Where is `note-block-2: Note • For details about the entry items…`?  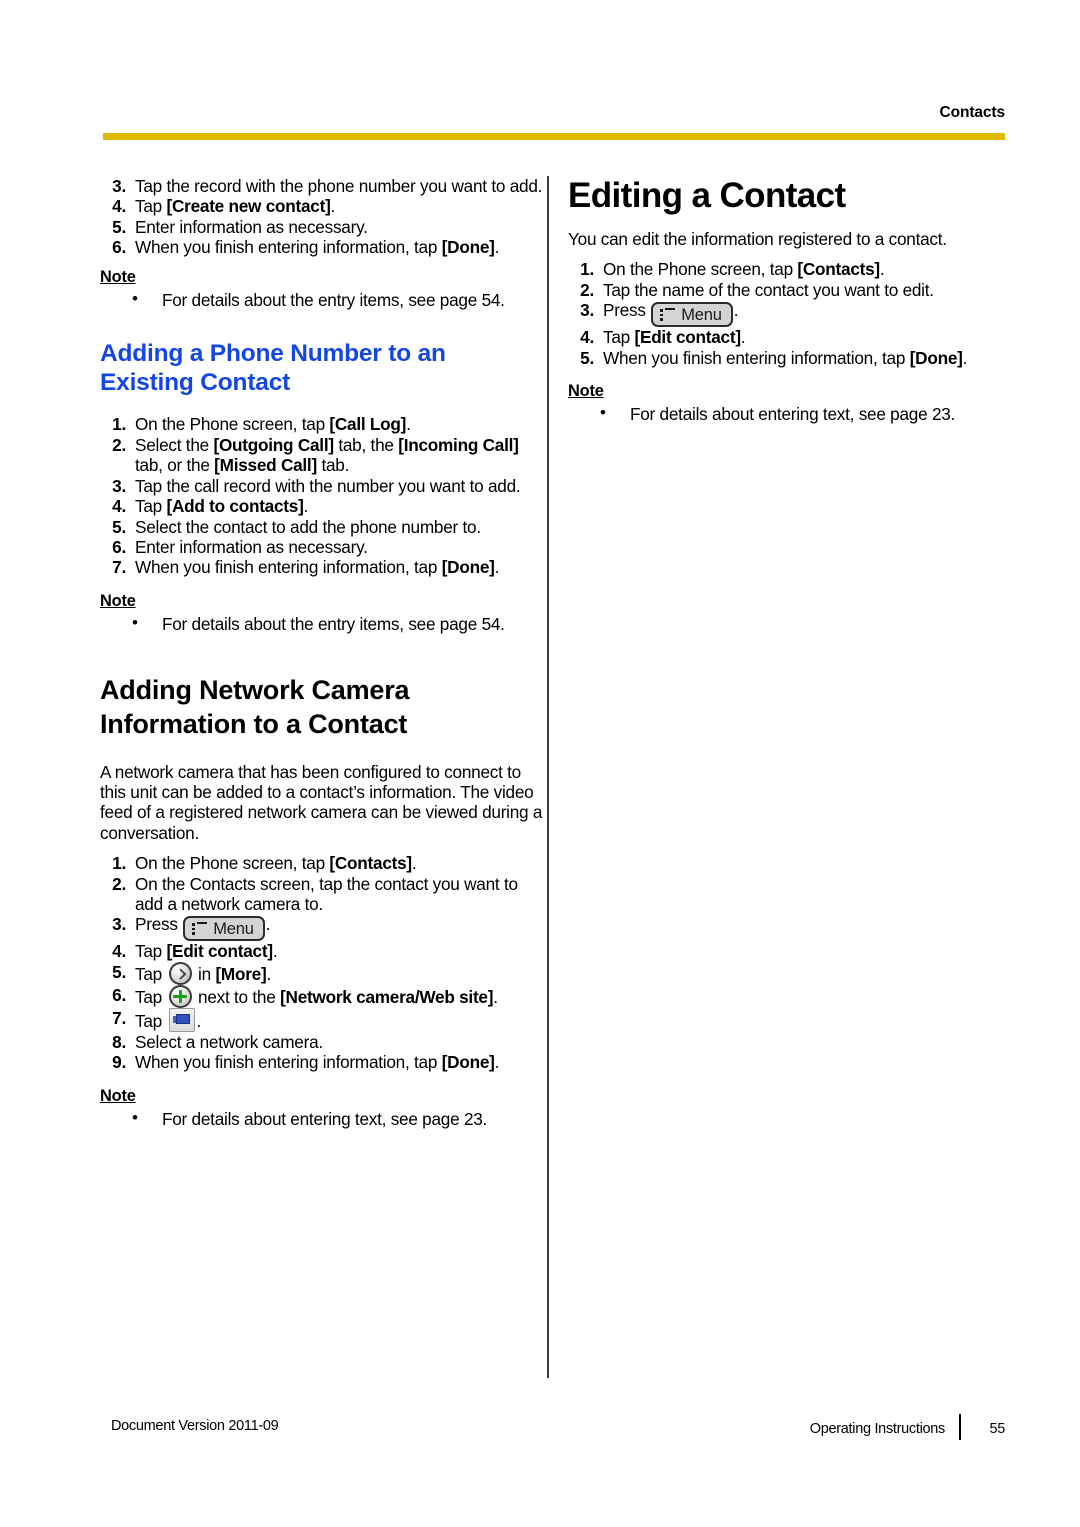
note-block-2: Note • For details about the entry items… is located at coordinates (322, 613).